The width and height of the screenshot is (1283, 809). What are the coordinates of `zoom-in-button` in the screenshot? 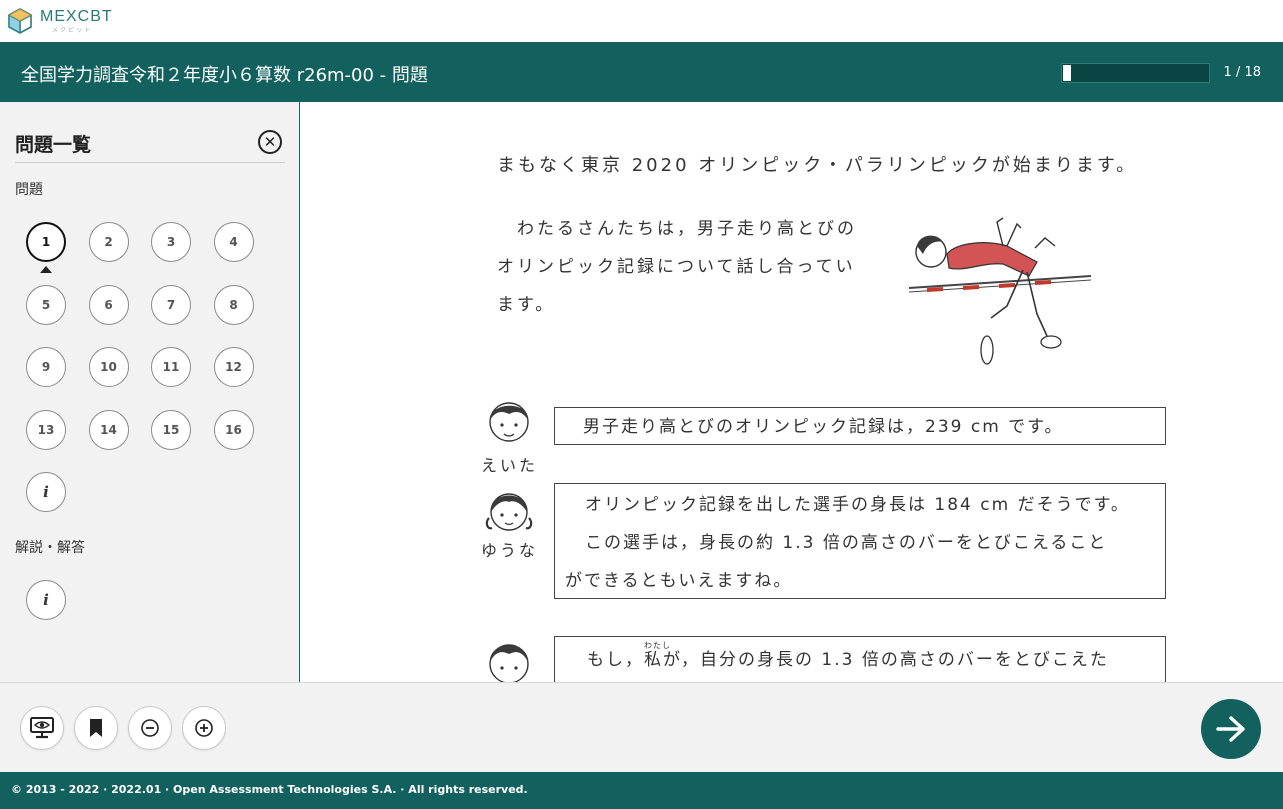 It's located at (204, 728).